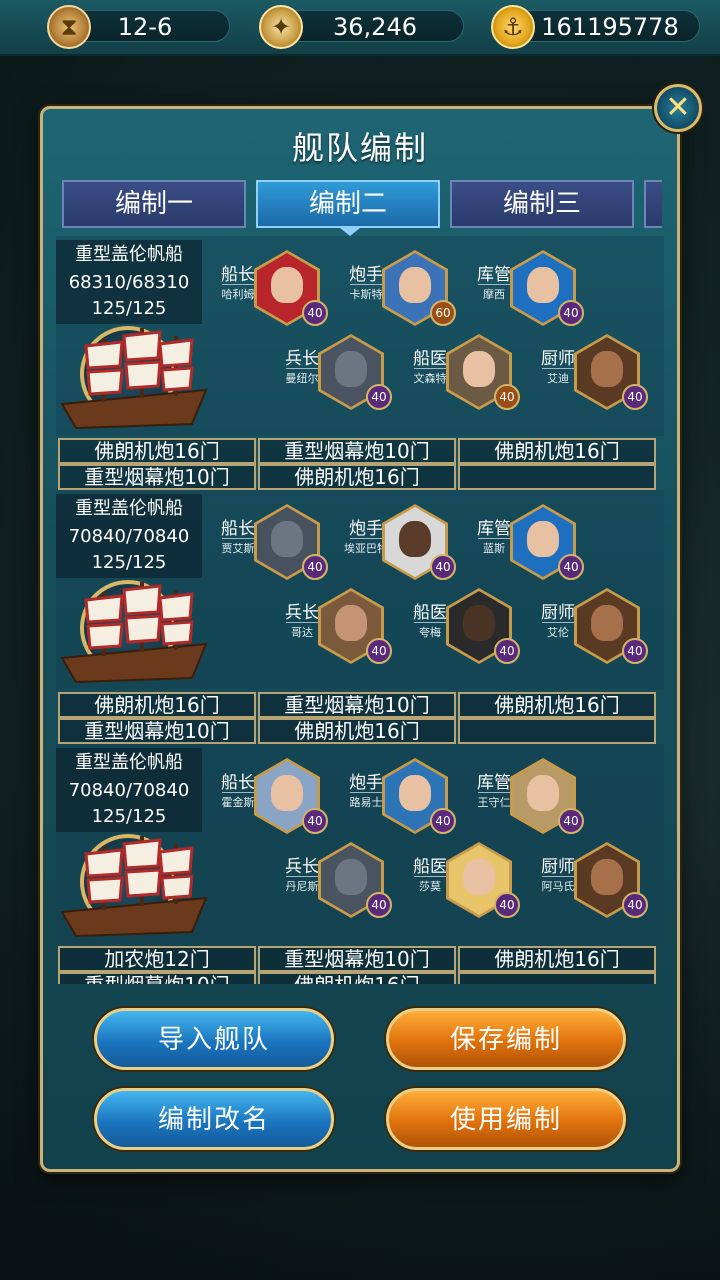 The image size is (720, 1280). I want to click on close-button: ✕, so click(678, 108).